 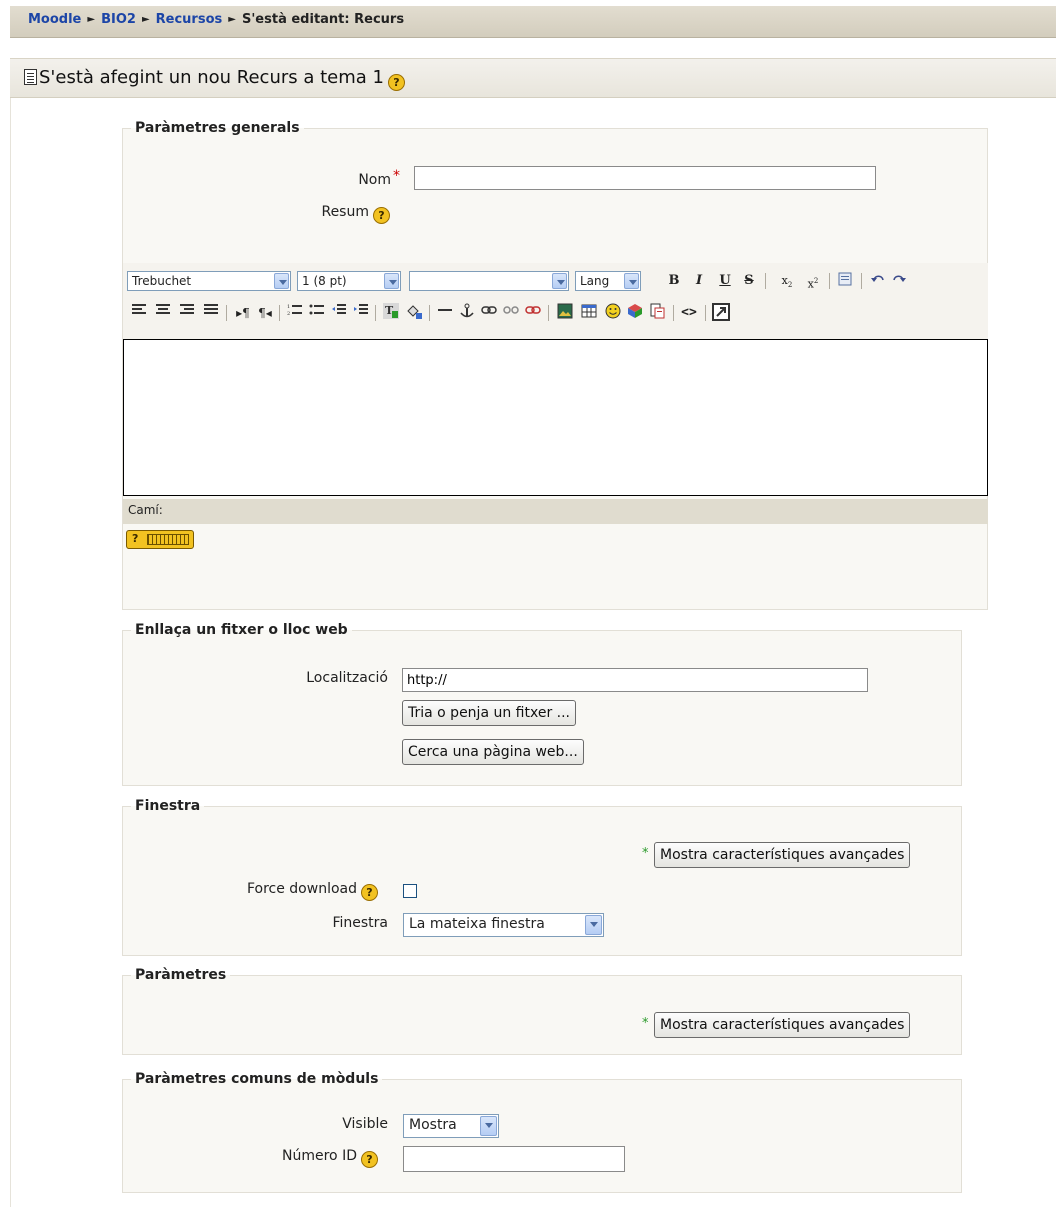 What do you see at coordinates (241, 630) in the screenshot?
I see `link-legend: Enllaça un fitxer o lloc web` at bounding box center [241, 630].